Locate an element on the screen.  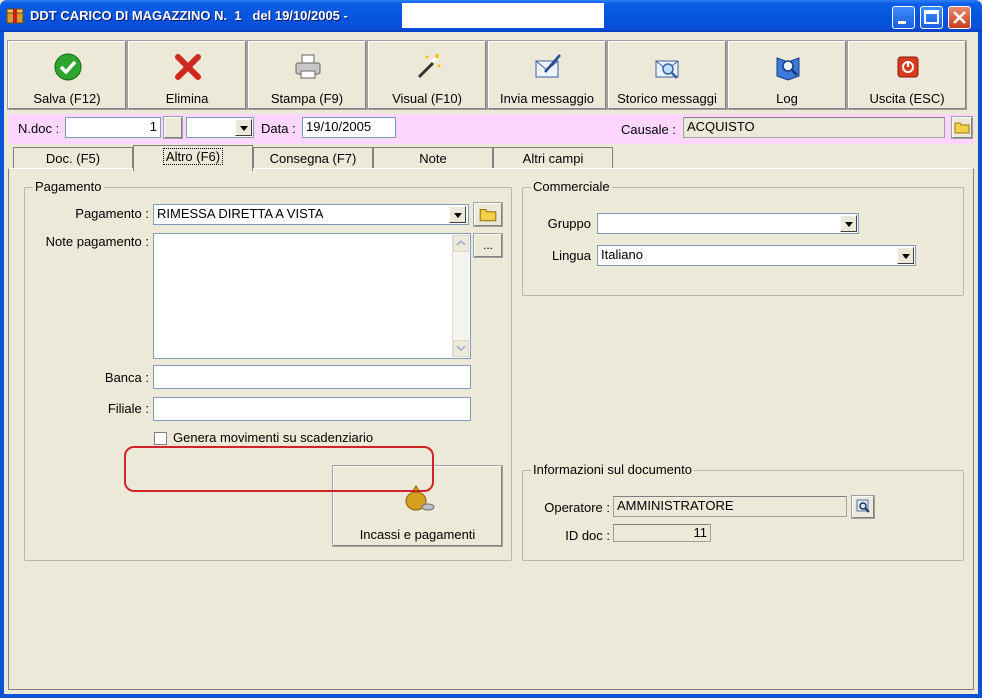
scroll-up-button is located at coordinates (461, 243).